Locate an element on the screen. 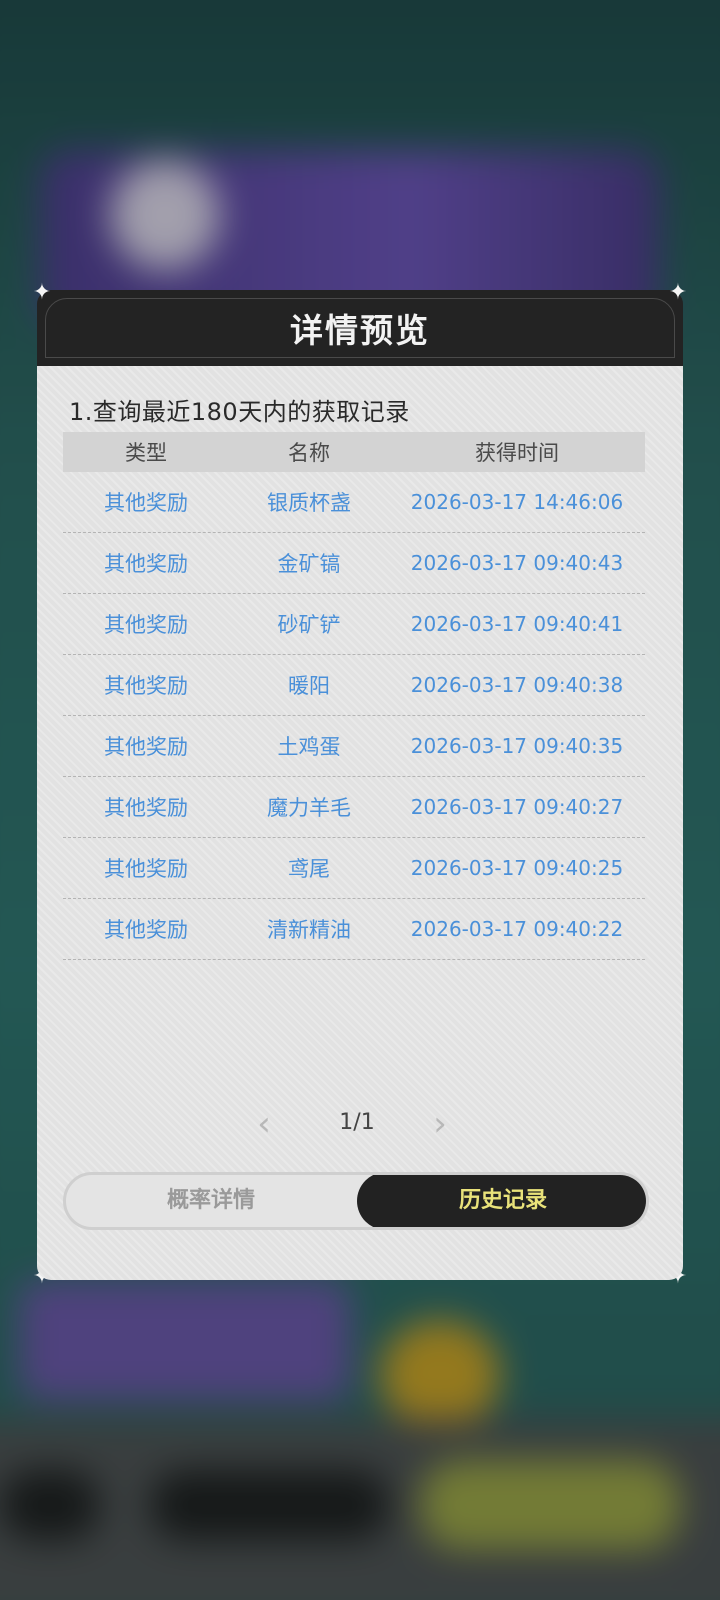  table-row: 其他奖励 鸢尾 2026-03-17 09:40:25 is located at coordinates (354, 868).